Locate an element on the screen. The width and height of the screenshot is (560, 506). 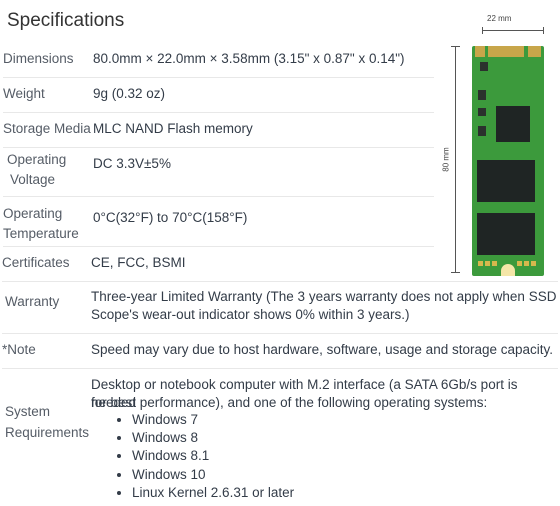
spec-label-operating-temperature-line1: Operating is located at coordinates (33, 213).